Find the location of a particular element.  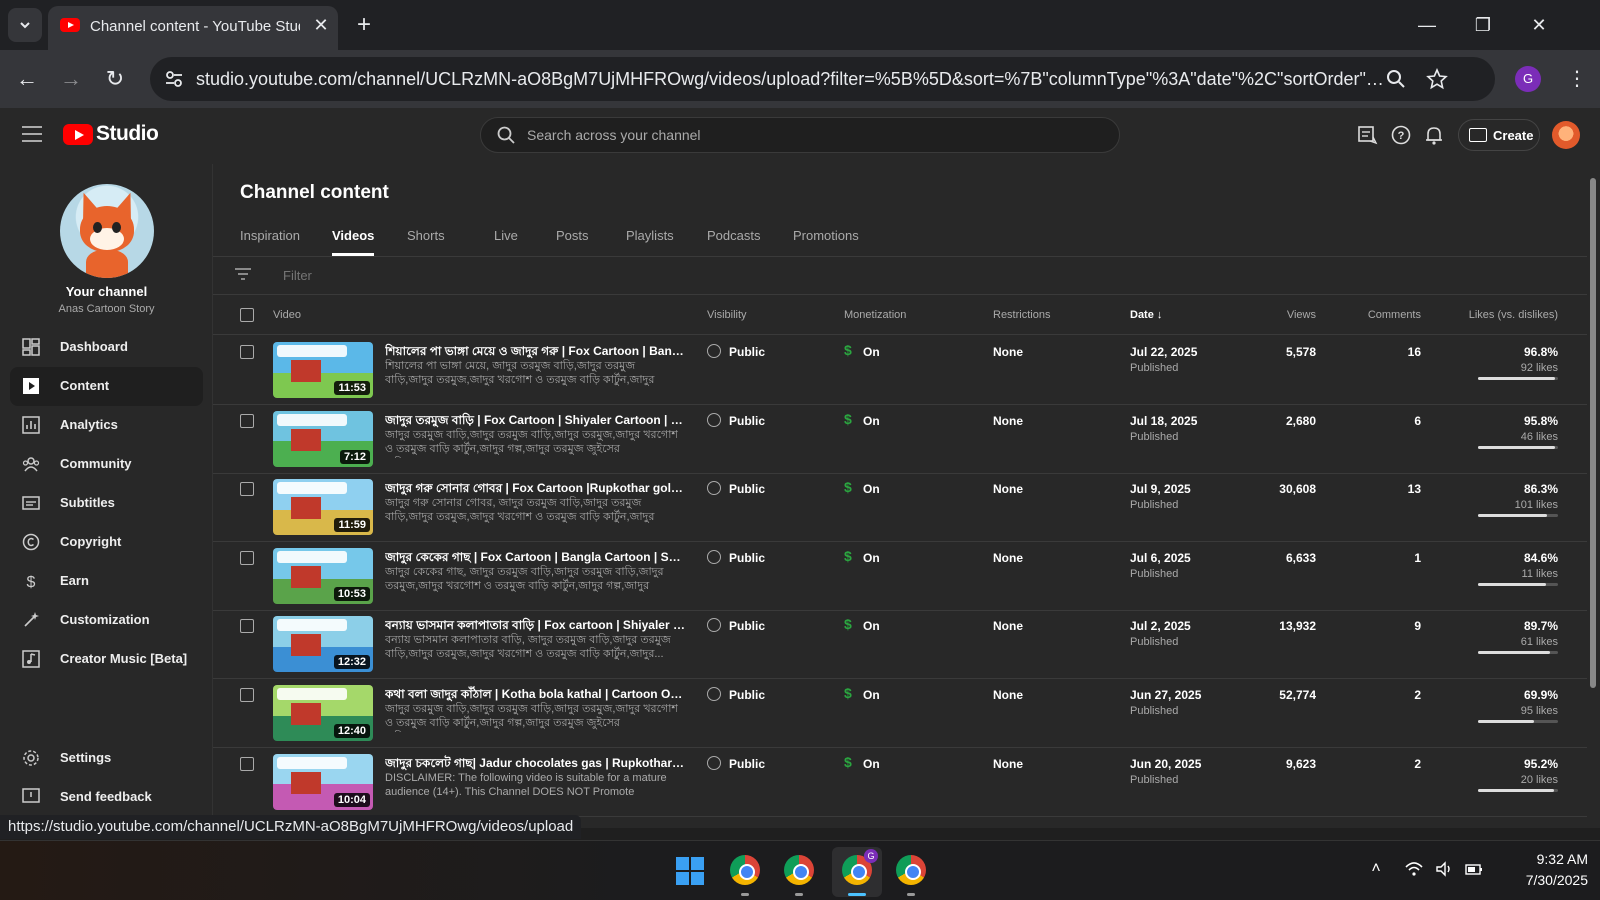

windows-start-icon is located at coordinates (690, 871).